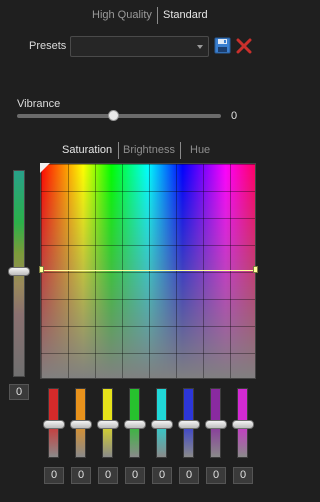  What do you see at coordinates (122, 15) in the screenshot?
I see `quality-option-high: High Quality` at bounding box center [122, 15].